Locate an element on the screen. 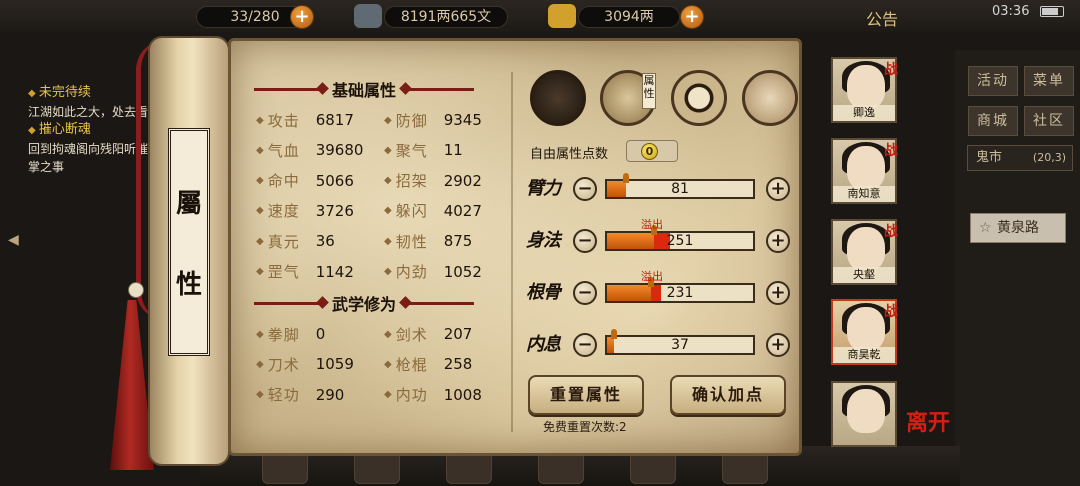 The height and width of the screenshot is (486, 1080). top-status-bar is located at coordinates (540, 16).